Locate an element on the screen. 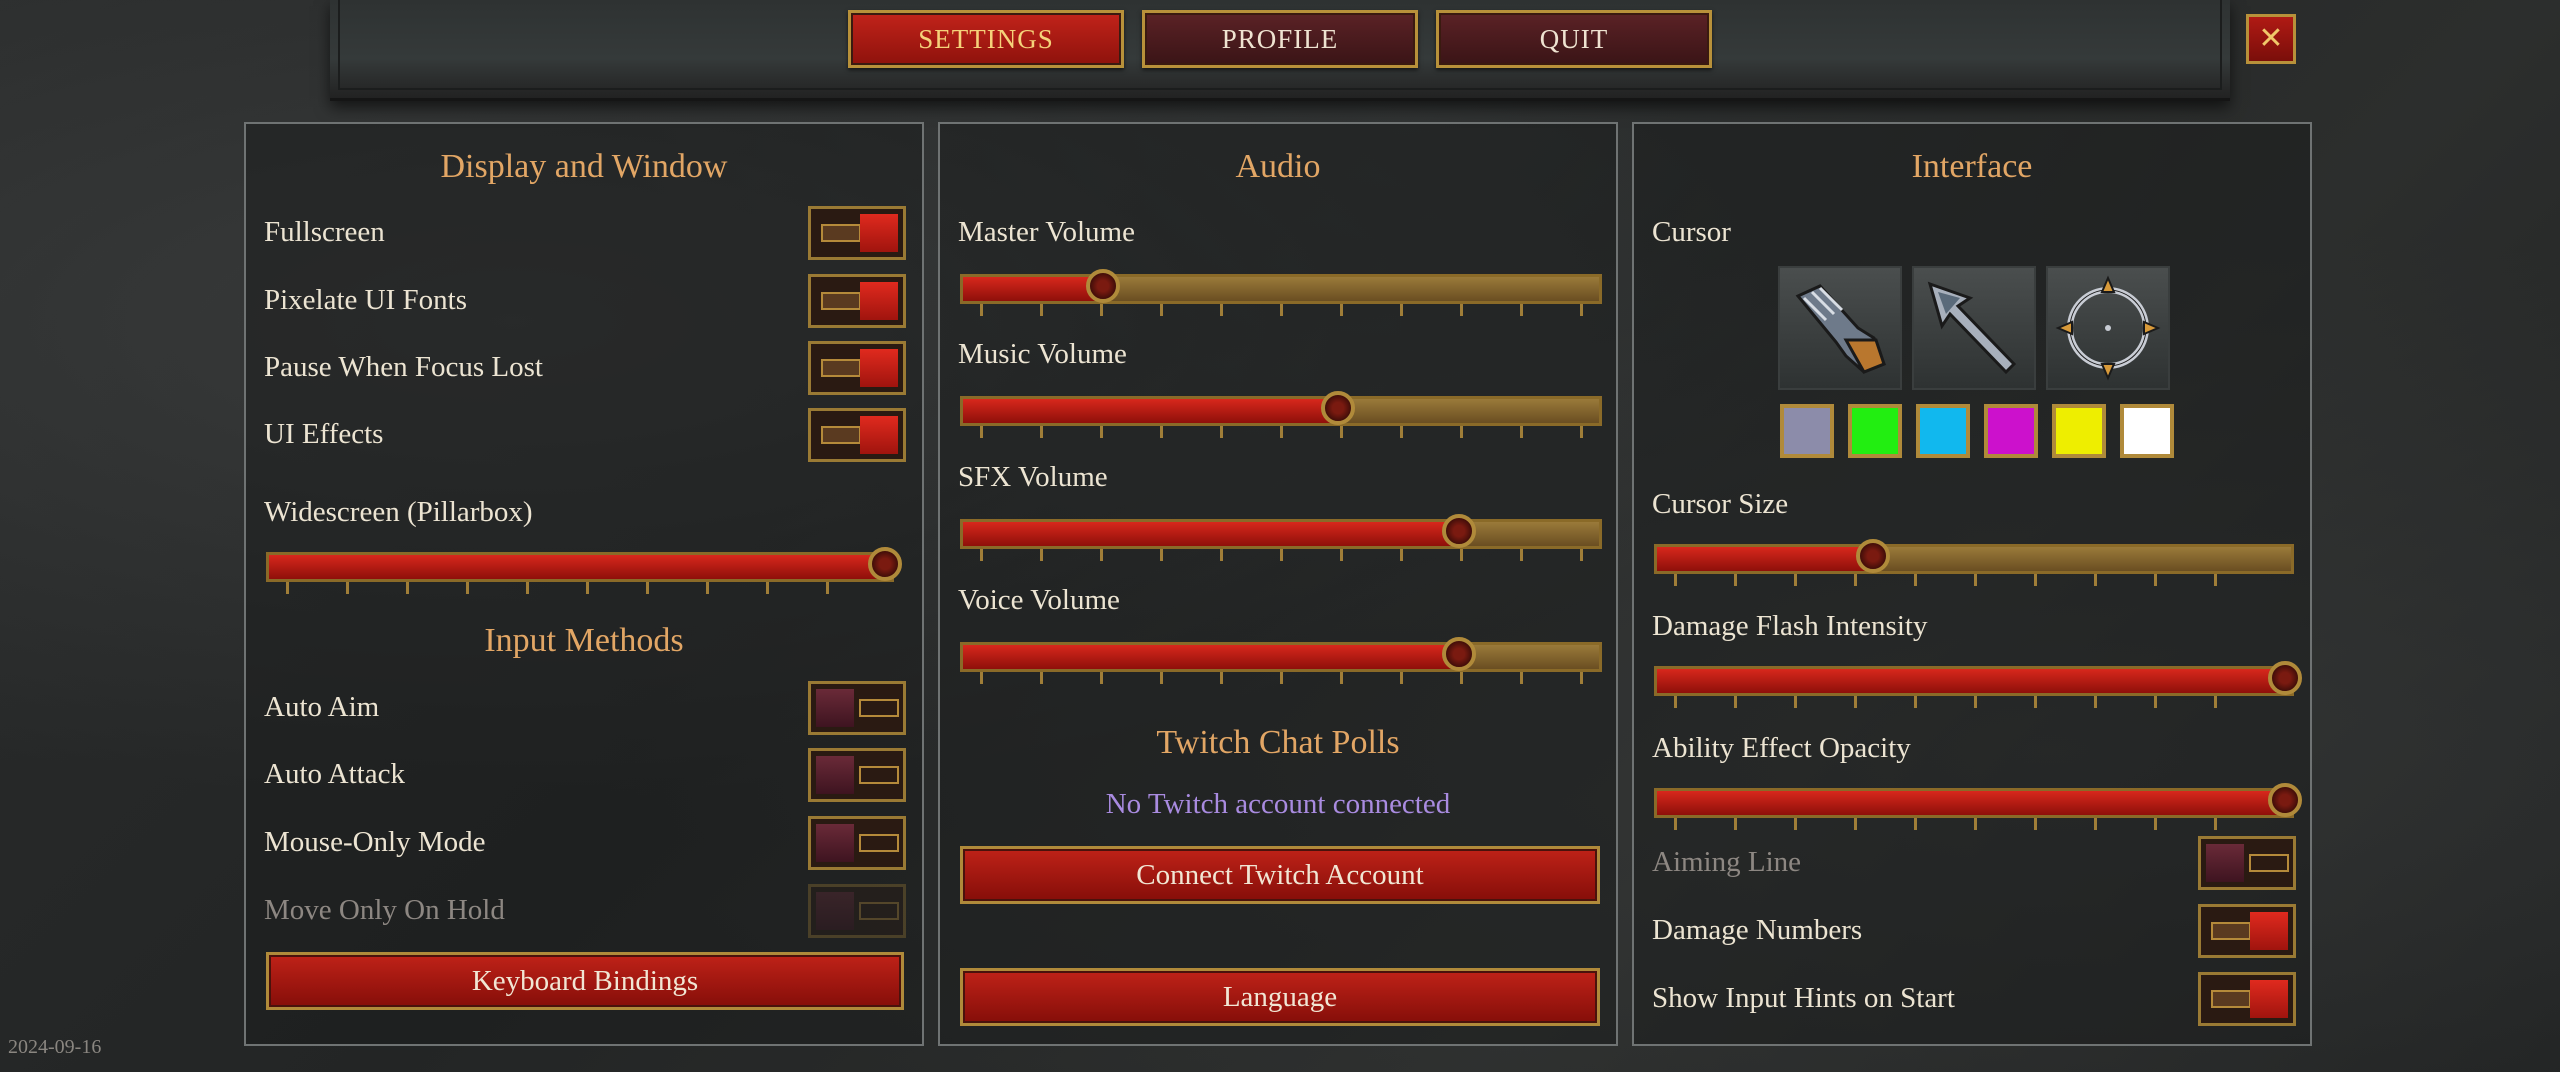  input-hints-toggle is located at coordinates (2247, 999).